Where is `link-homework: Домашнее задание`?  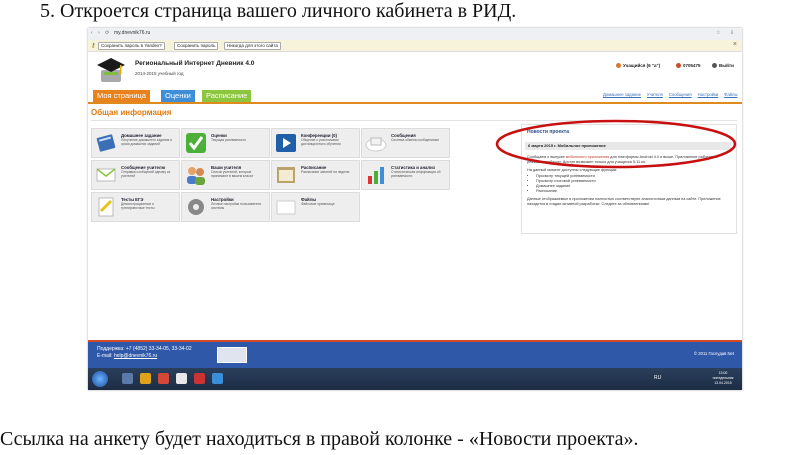
link-homework: Домашнее задание is located at coordinates (622, 94).